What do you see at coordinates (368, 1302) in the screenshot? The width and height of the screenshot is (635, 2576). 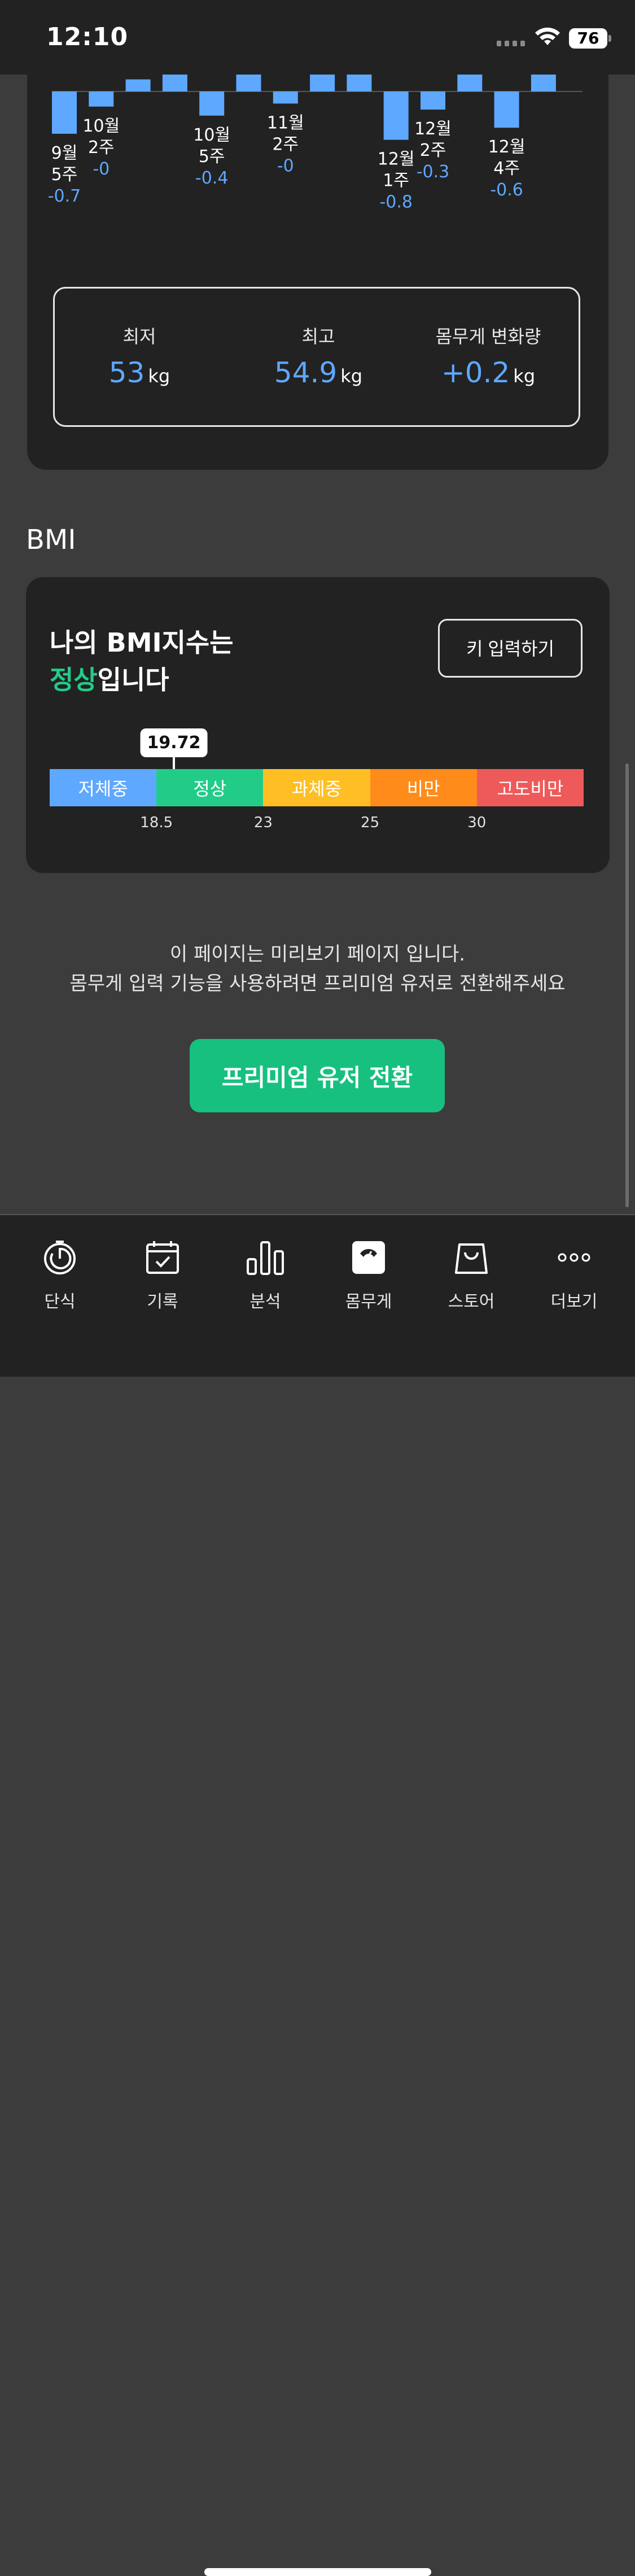 I see `tab-label: 몸무게` at bounding box center [368, 1302].